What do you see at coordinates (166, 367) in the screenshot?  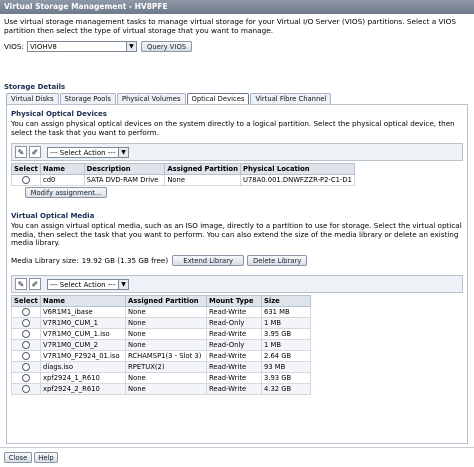 I see `media-partition: RPETUX(2)` at bounding box center [166, 367].